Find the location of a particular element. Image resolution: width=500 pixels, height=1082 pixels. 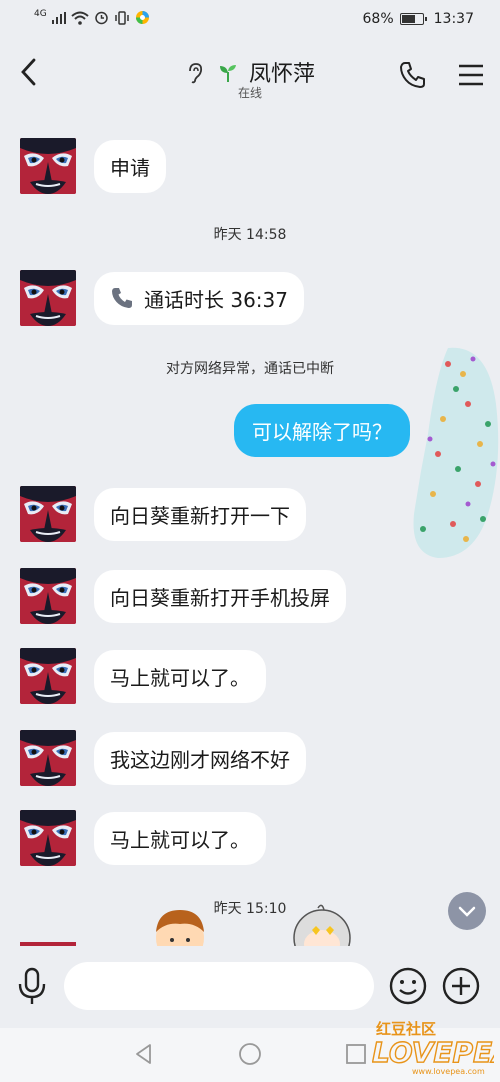

signal-icon is located at coordinates (58, 17).